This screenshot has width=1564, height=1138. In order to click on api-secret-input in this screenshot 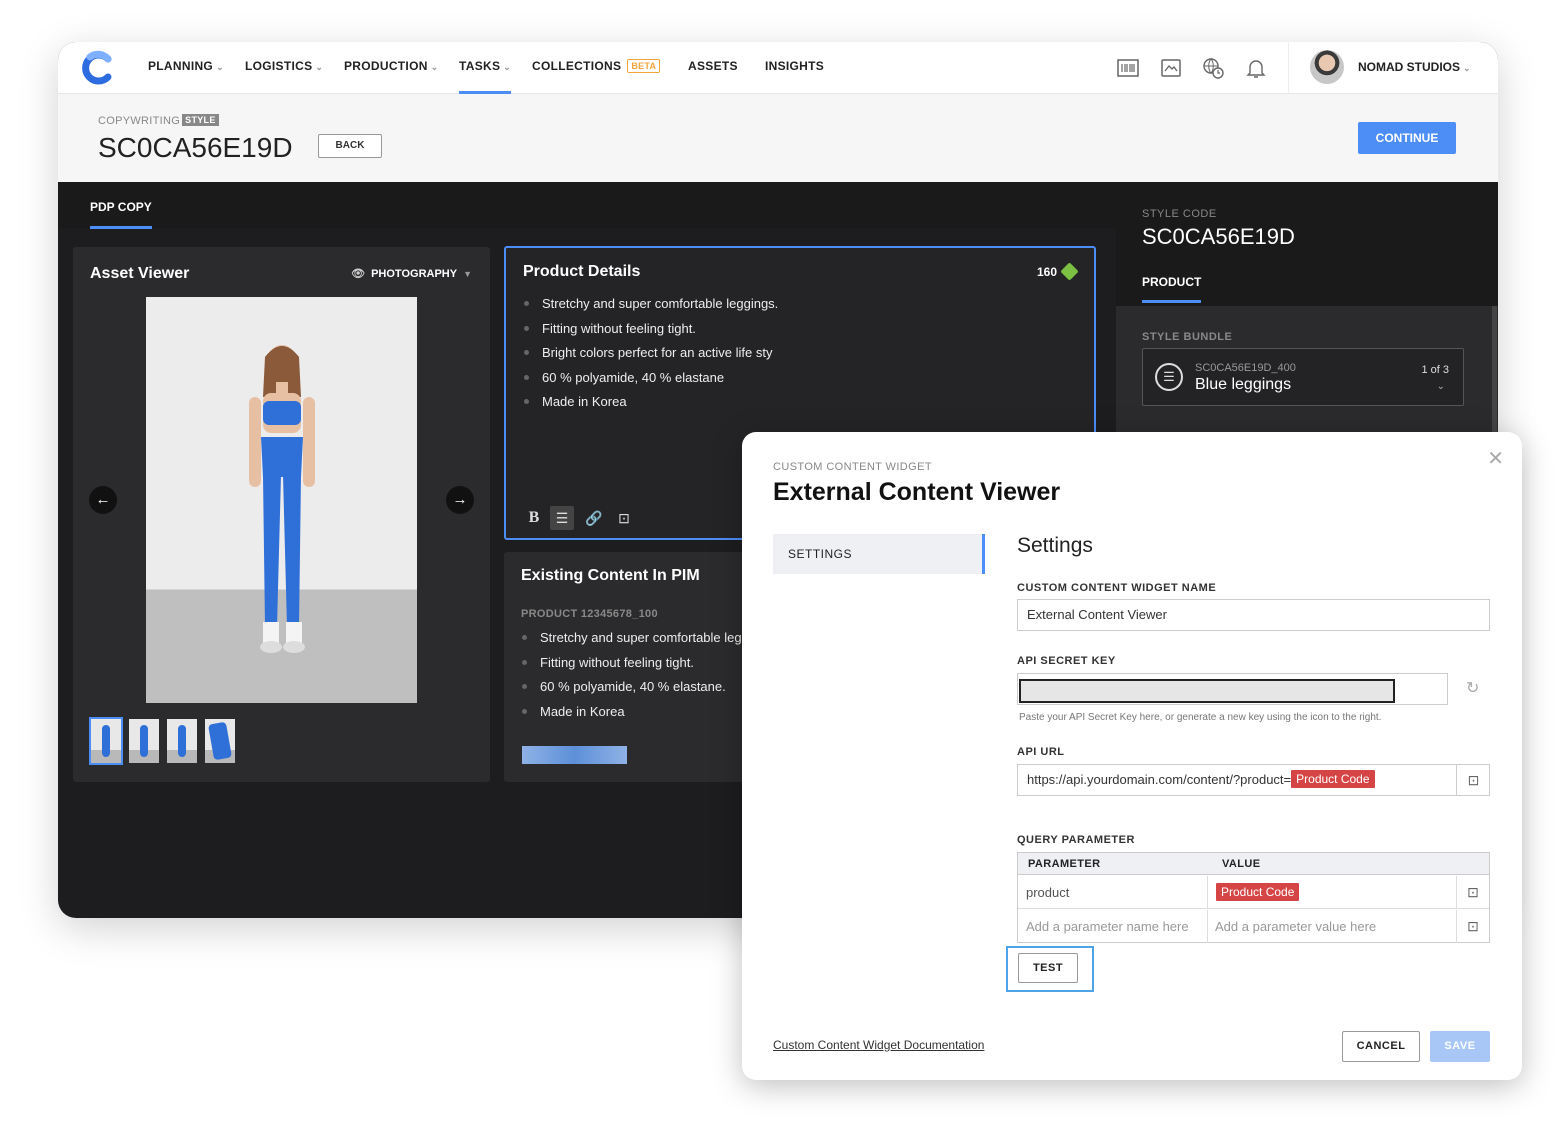, I will do `click(1207, 691)`.